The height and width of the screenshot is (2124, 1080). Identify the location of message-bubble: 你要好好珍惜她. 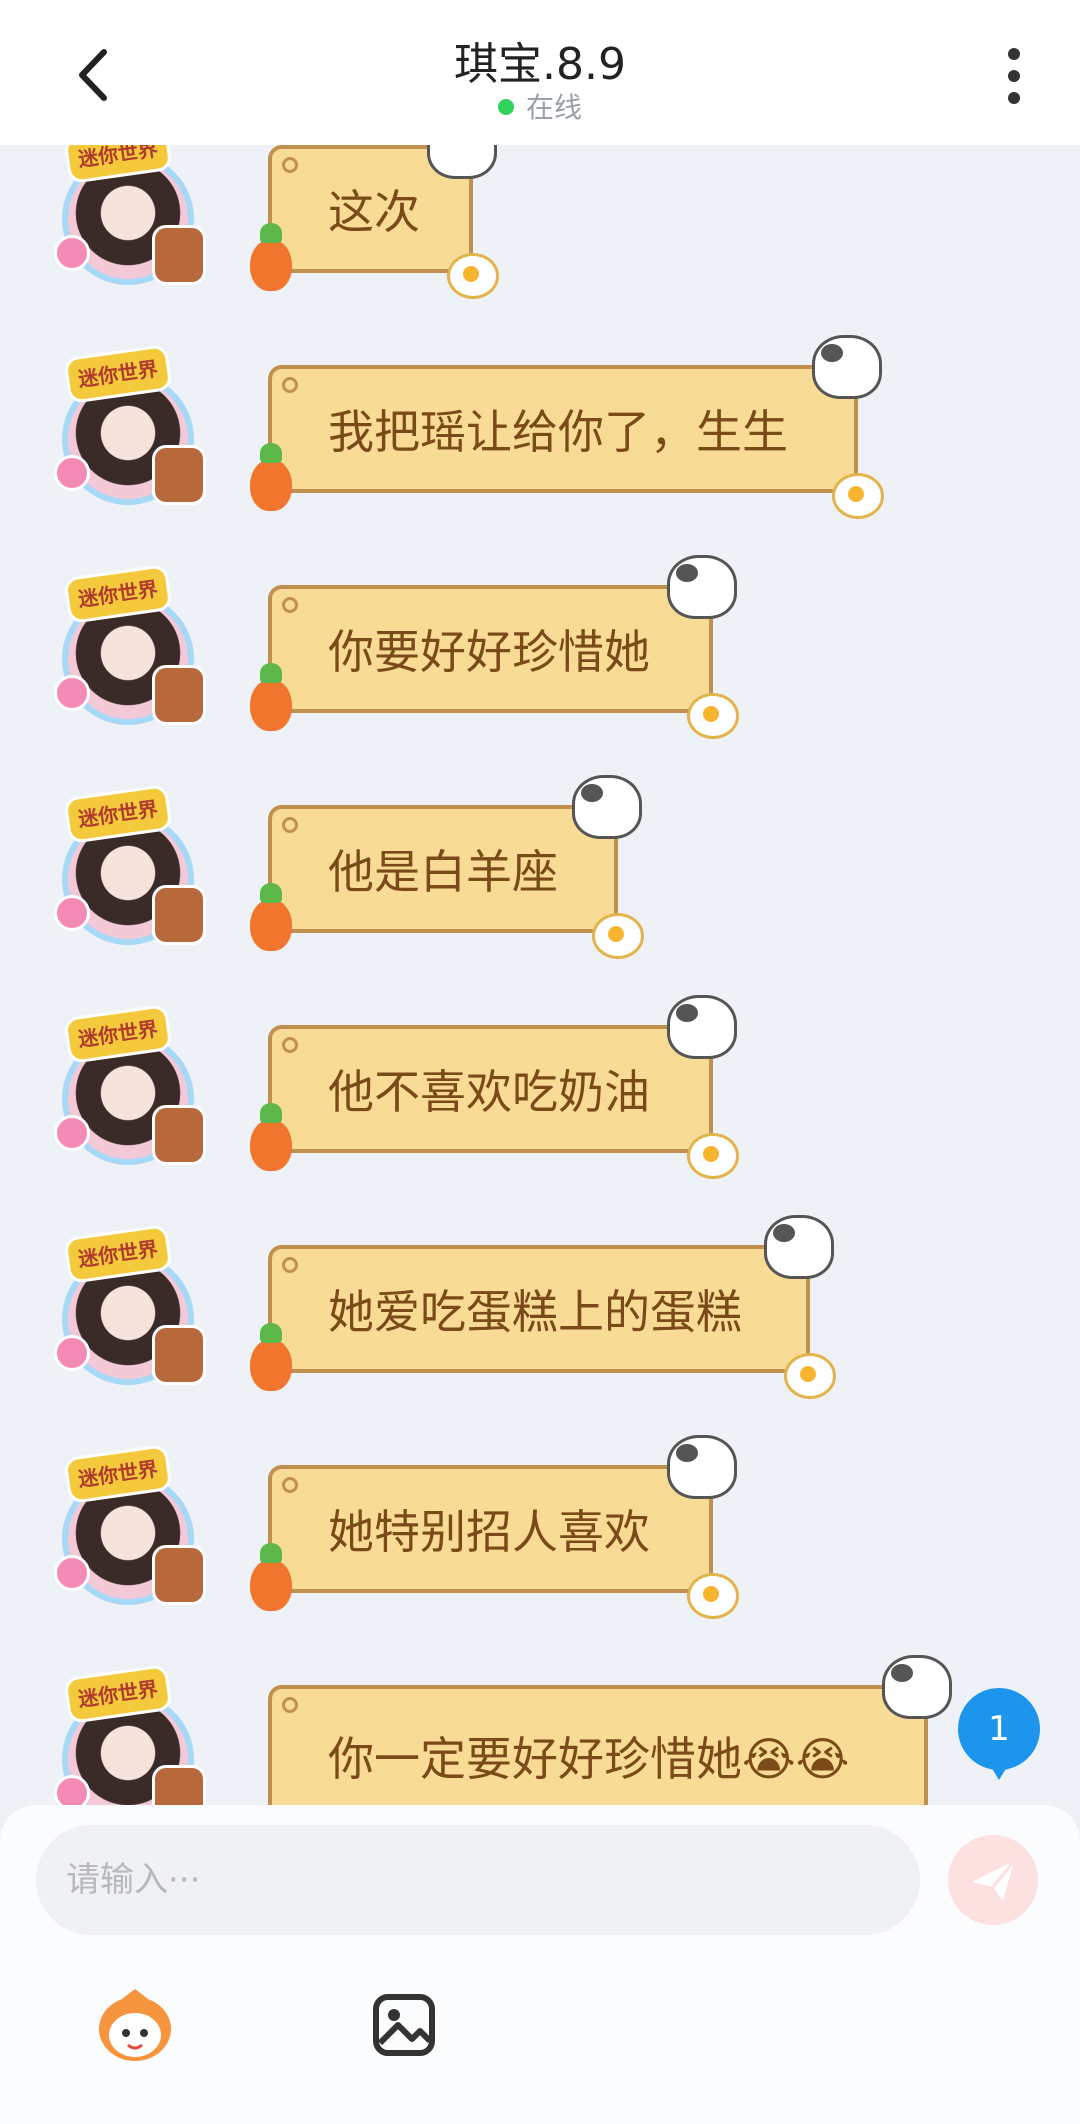
(494, 647).